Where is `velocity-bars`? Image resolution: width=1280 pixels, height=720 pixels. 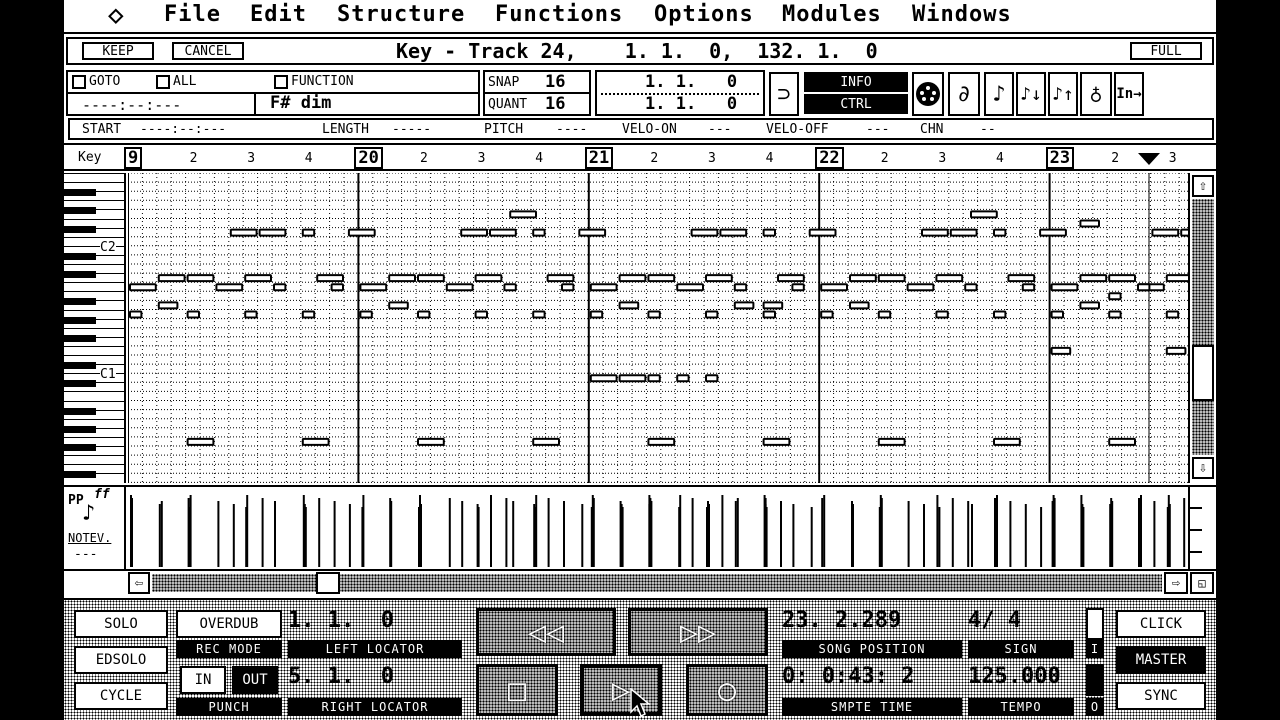
velocity-bars is located at coordinates (663, 529).